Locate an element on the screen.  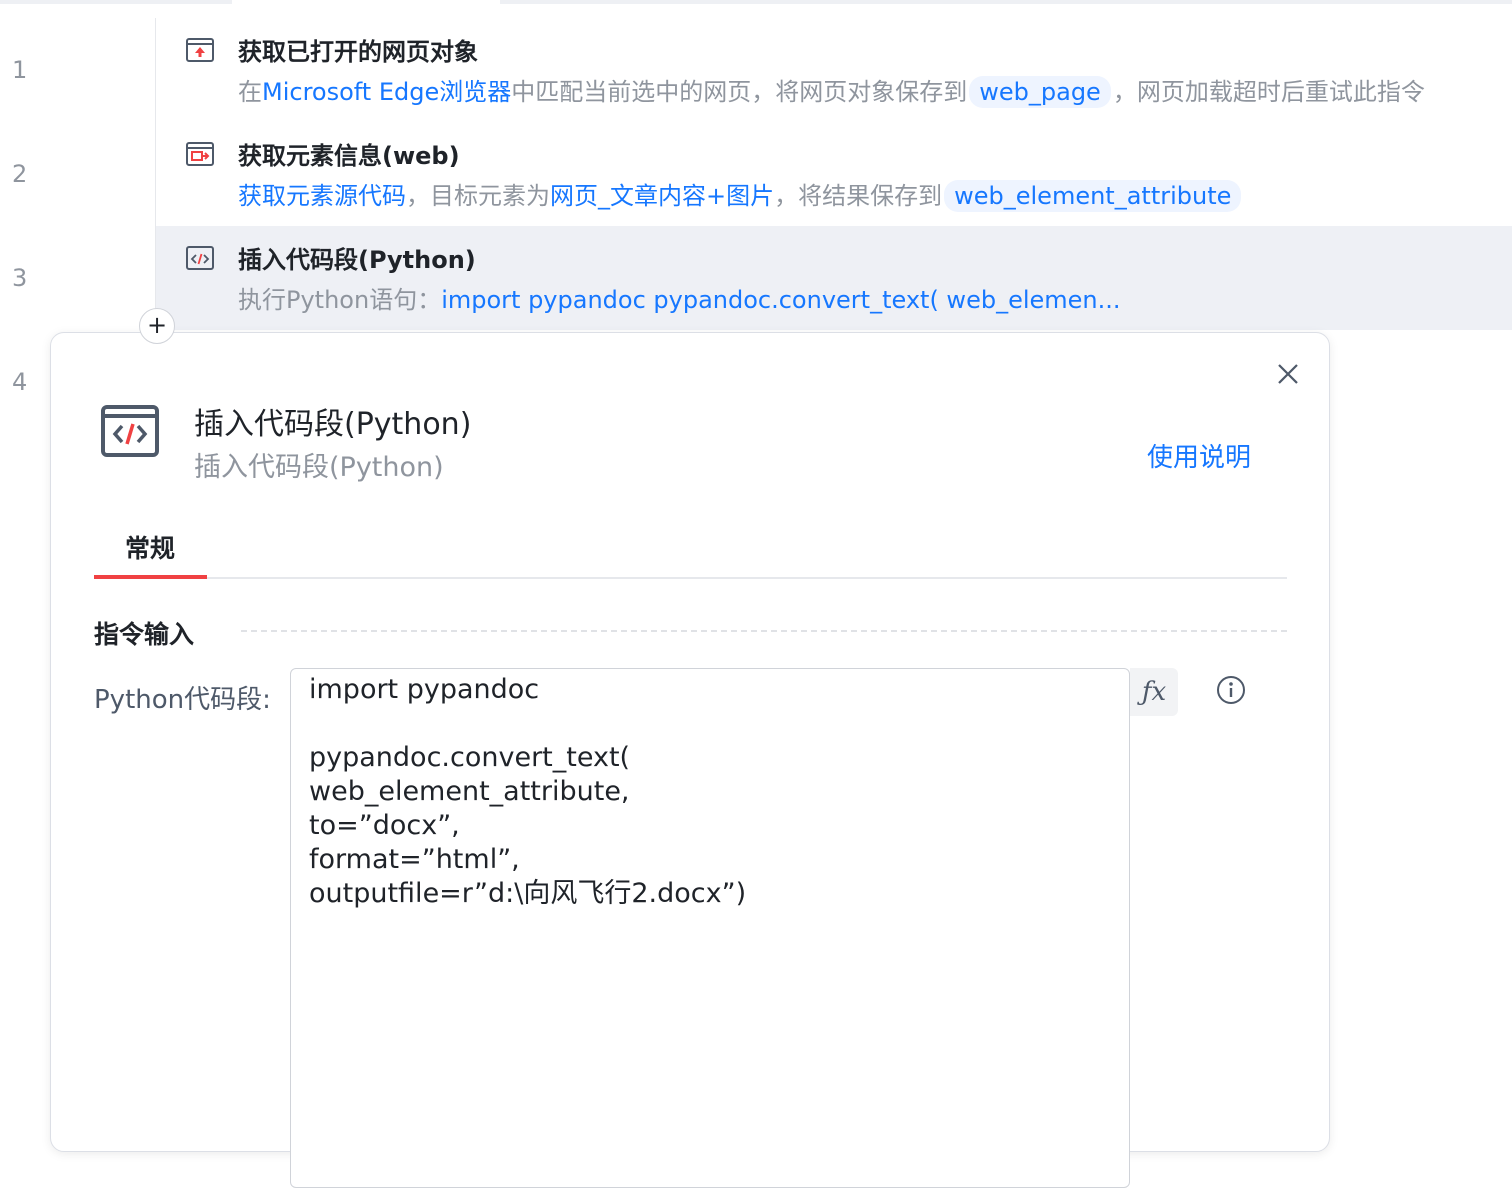
browser-name: Microsoft Edge浏览器 is located at coordinates (387, 92).